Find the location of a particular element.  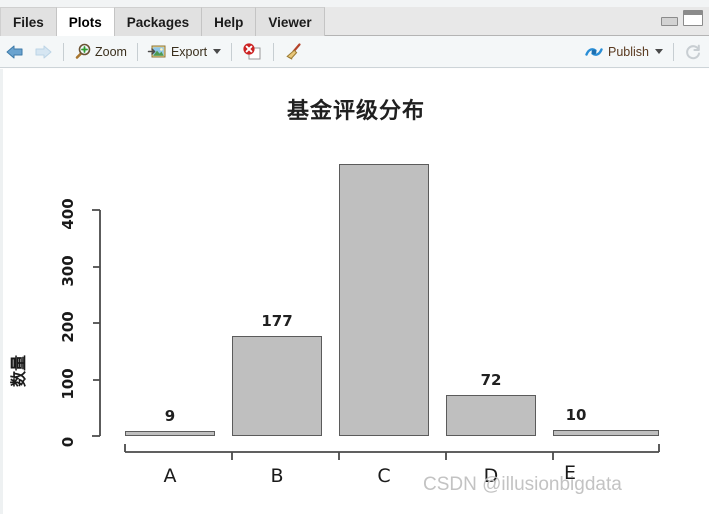

bar-value-label-A: 9 is located at coordinates (170, 416).